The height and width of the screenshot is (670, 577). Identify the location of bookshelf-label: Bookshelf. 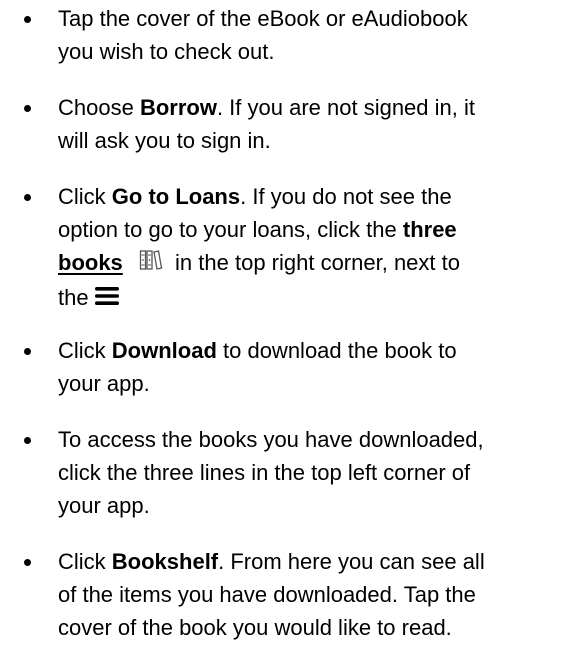
(165, 561).